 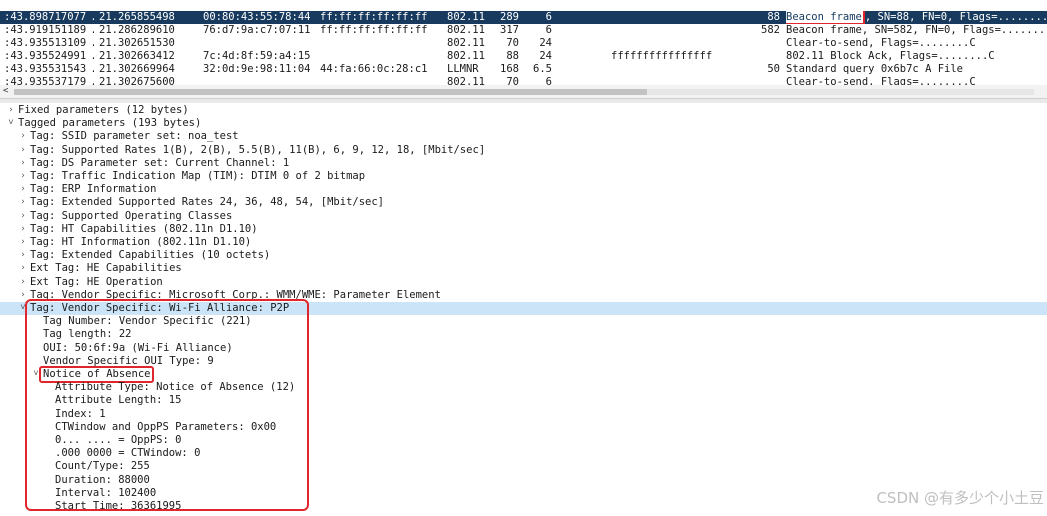 I want to click on detail-tree-label: Count/Type: 255, so click(x=102, y=466).